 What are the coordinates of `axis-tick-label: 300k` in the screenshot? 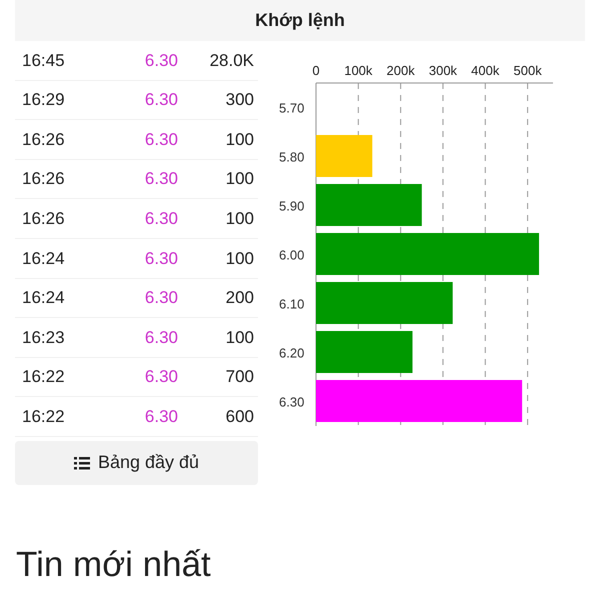 It's located at (443, 70).